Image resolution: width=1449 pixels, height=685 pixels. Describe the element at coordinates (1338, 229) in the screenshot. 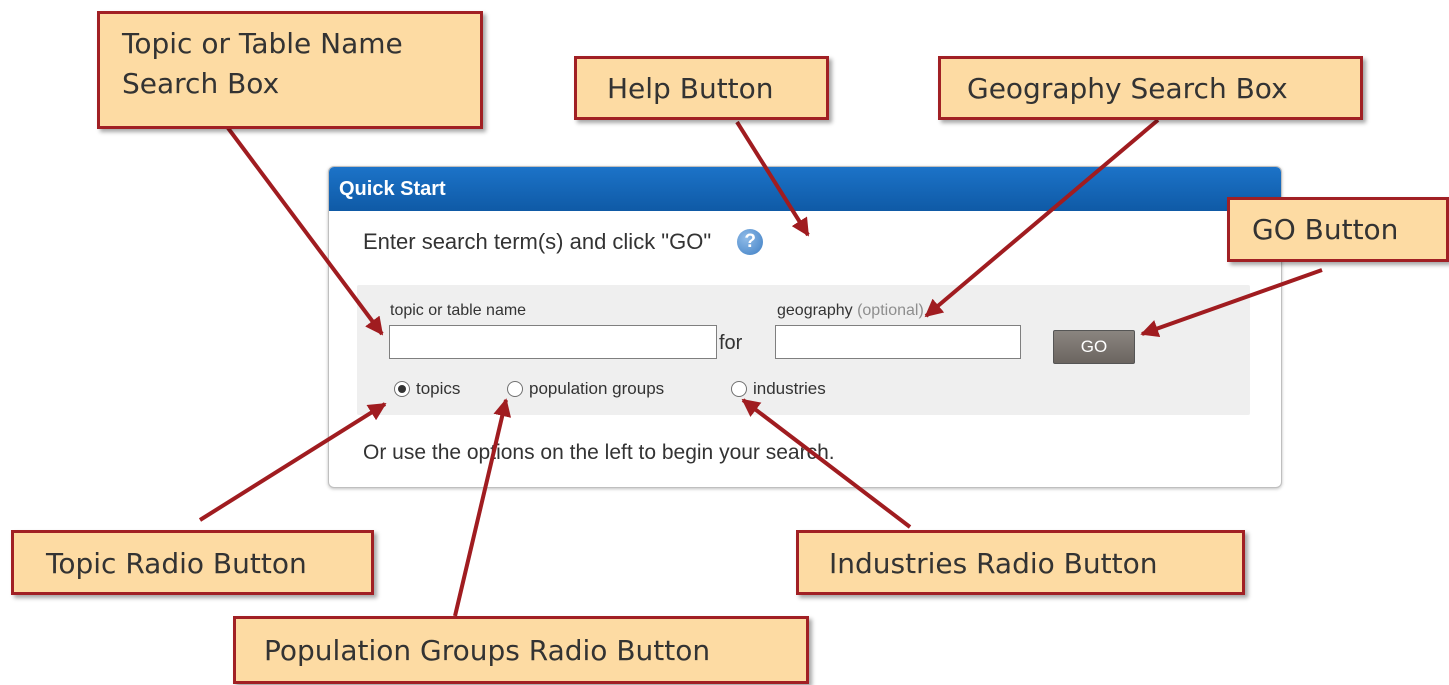

I see `callout-go-button: GO Button` at that location.